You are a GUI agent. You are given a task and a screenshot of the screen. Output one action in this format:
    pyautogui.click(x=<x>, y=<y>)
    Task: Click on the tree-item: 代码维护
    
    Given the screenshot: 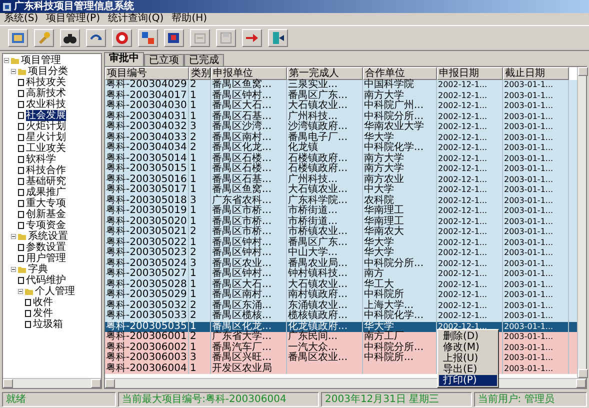 What is the action you would take?
    pyautogui.click(x=46, y=280)
    